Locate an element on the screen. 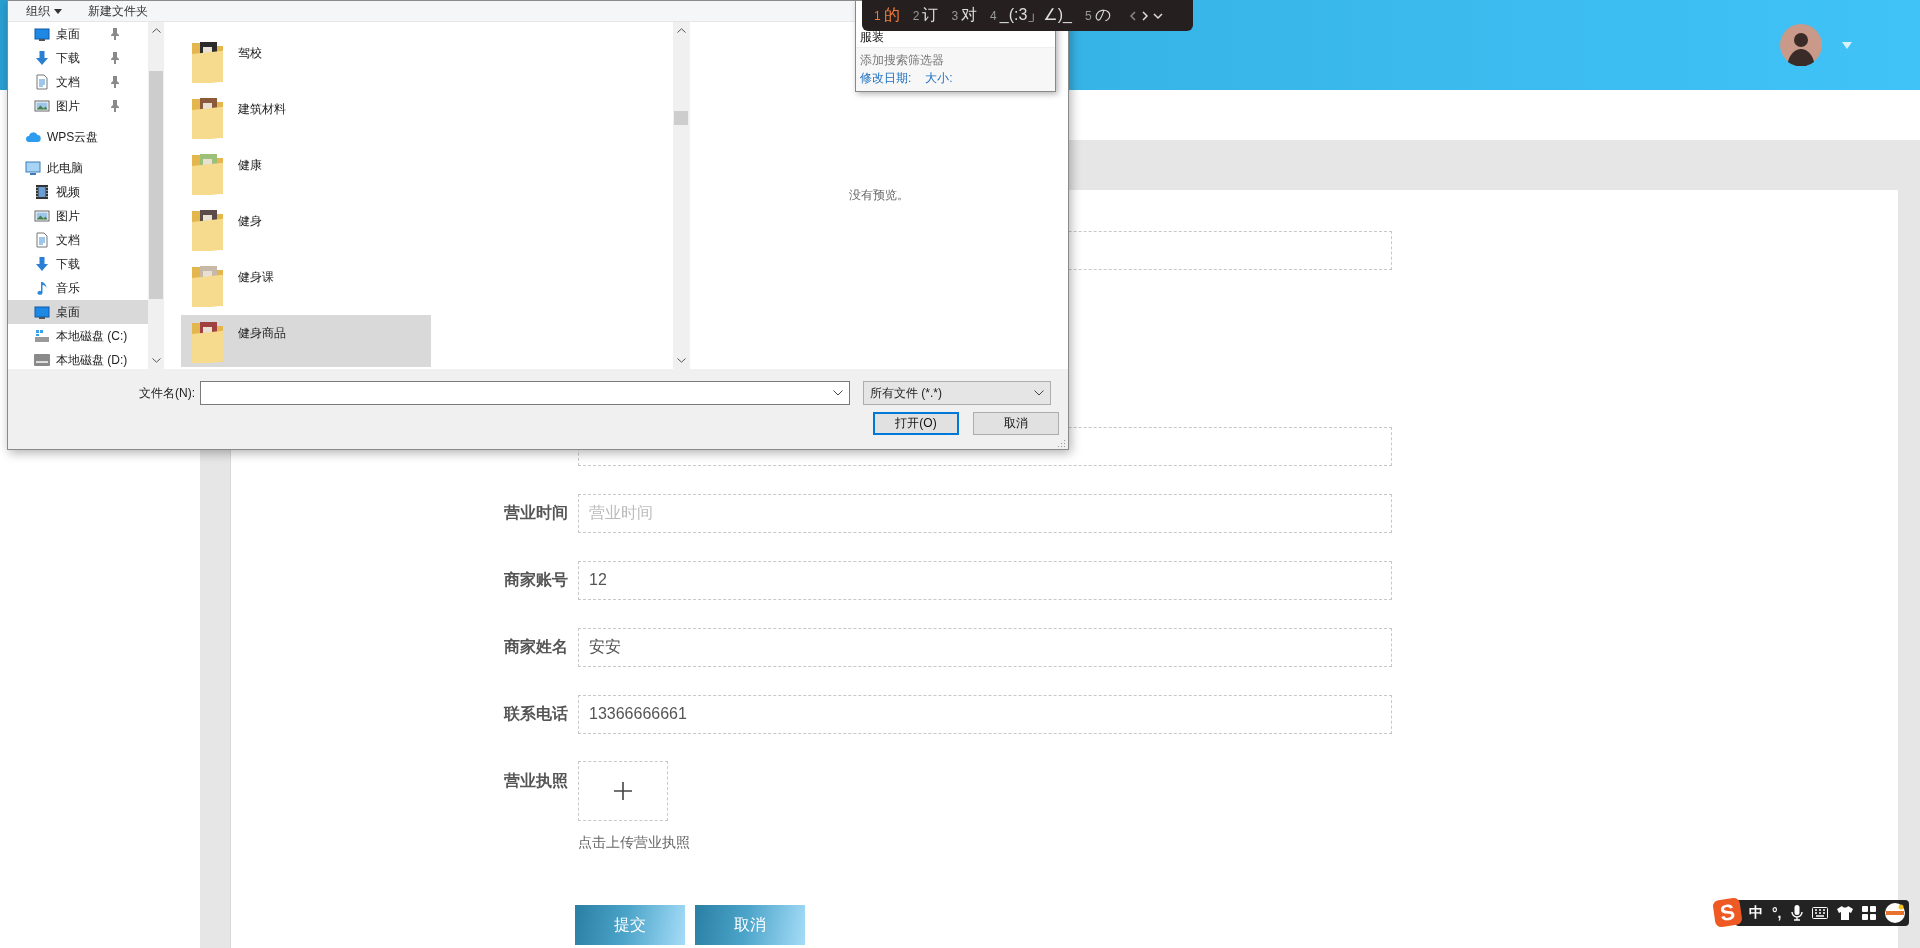 This screenshot has width=1920, height=948. preview-message: 没有预览。 is located at coordinates (879, 195).